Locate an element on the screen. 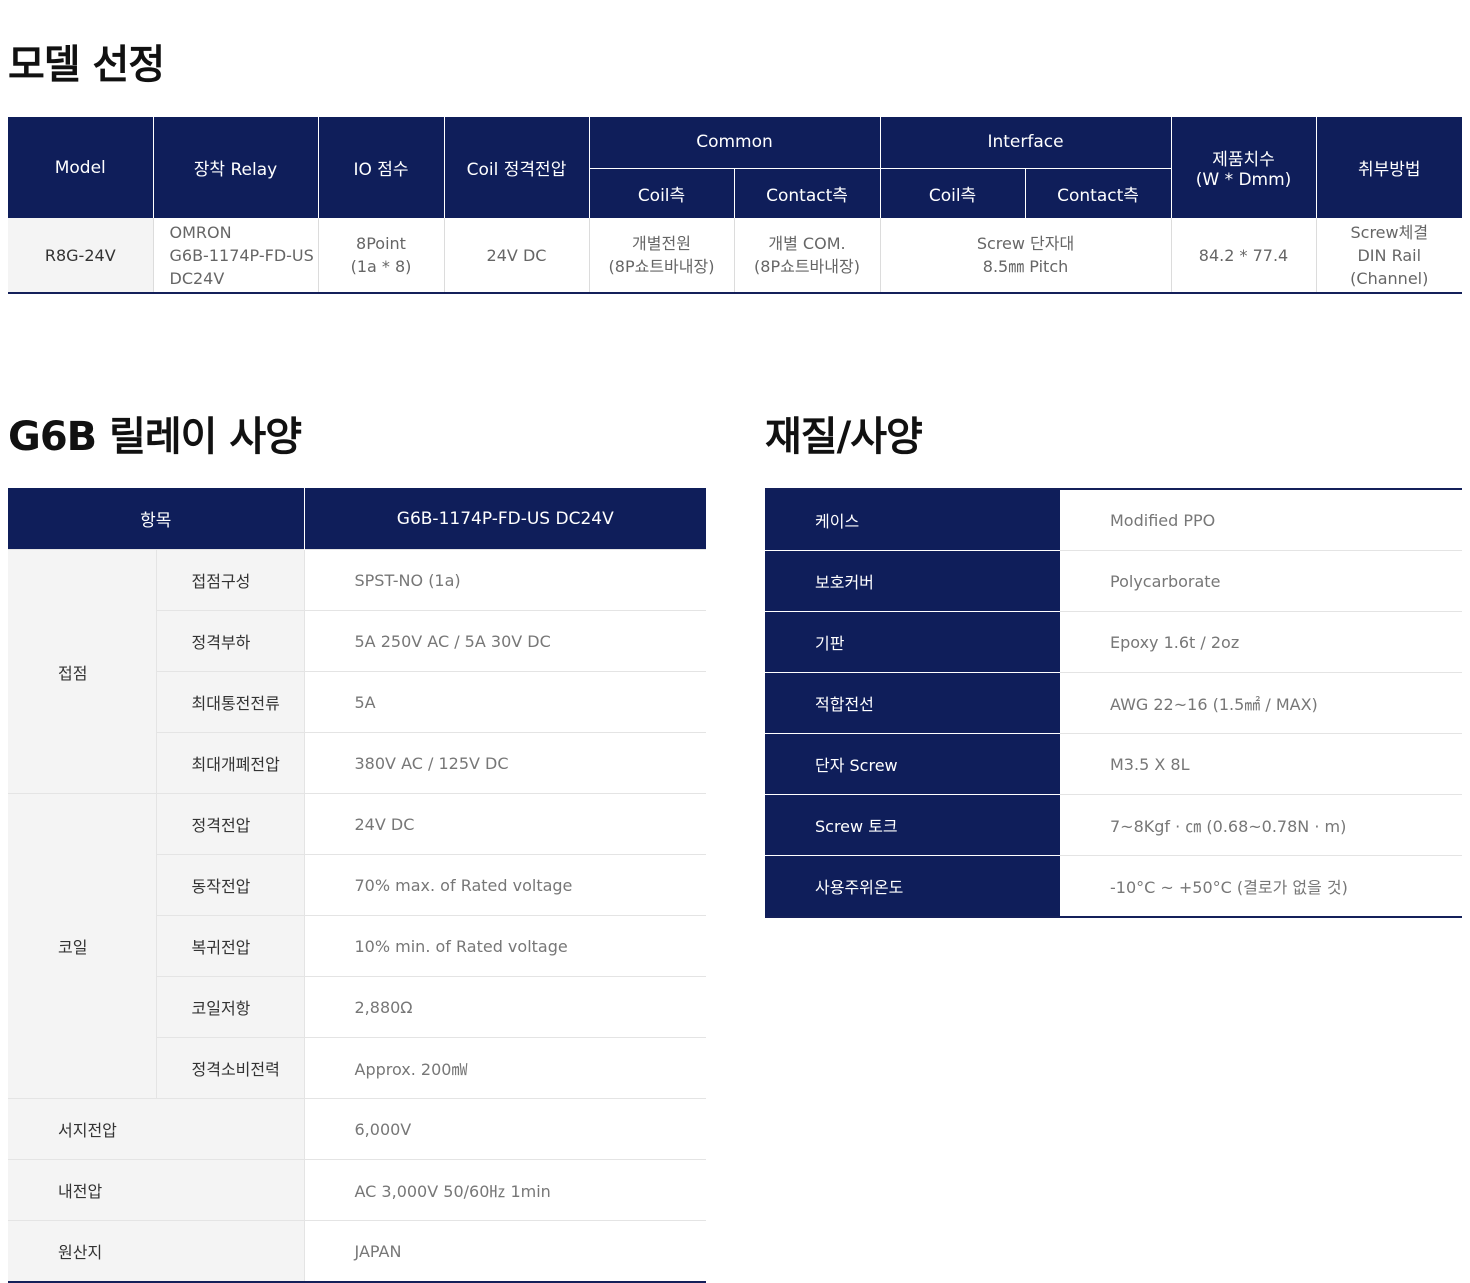  spec-name: 접점구성 is located at coordinates (229, 580).